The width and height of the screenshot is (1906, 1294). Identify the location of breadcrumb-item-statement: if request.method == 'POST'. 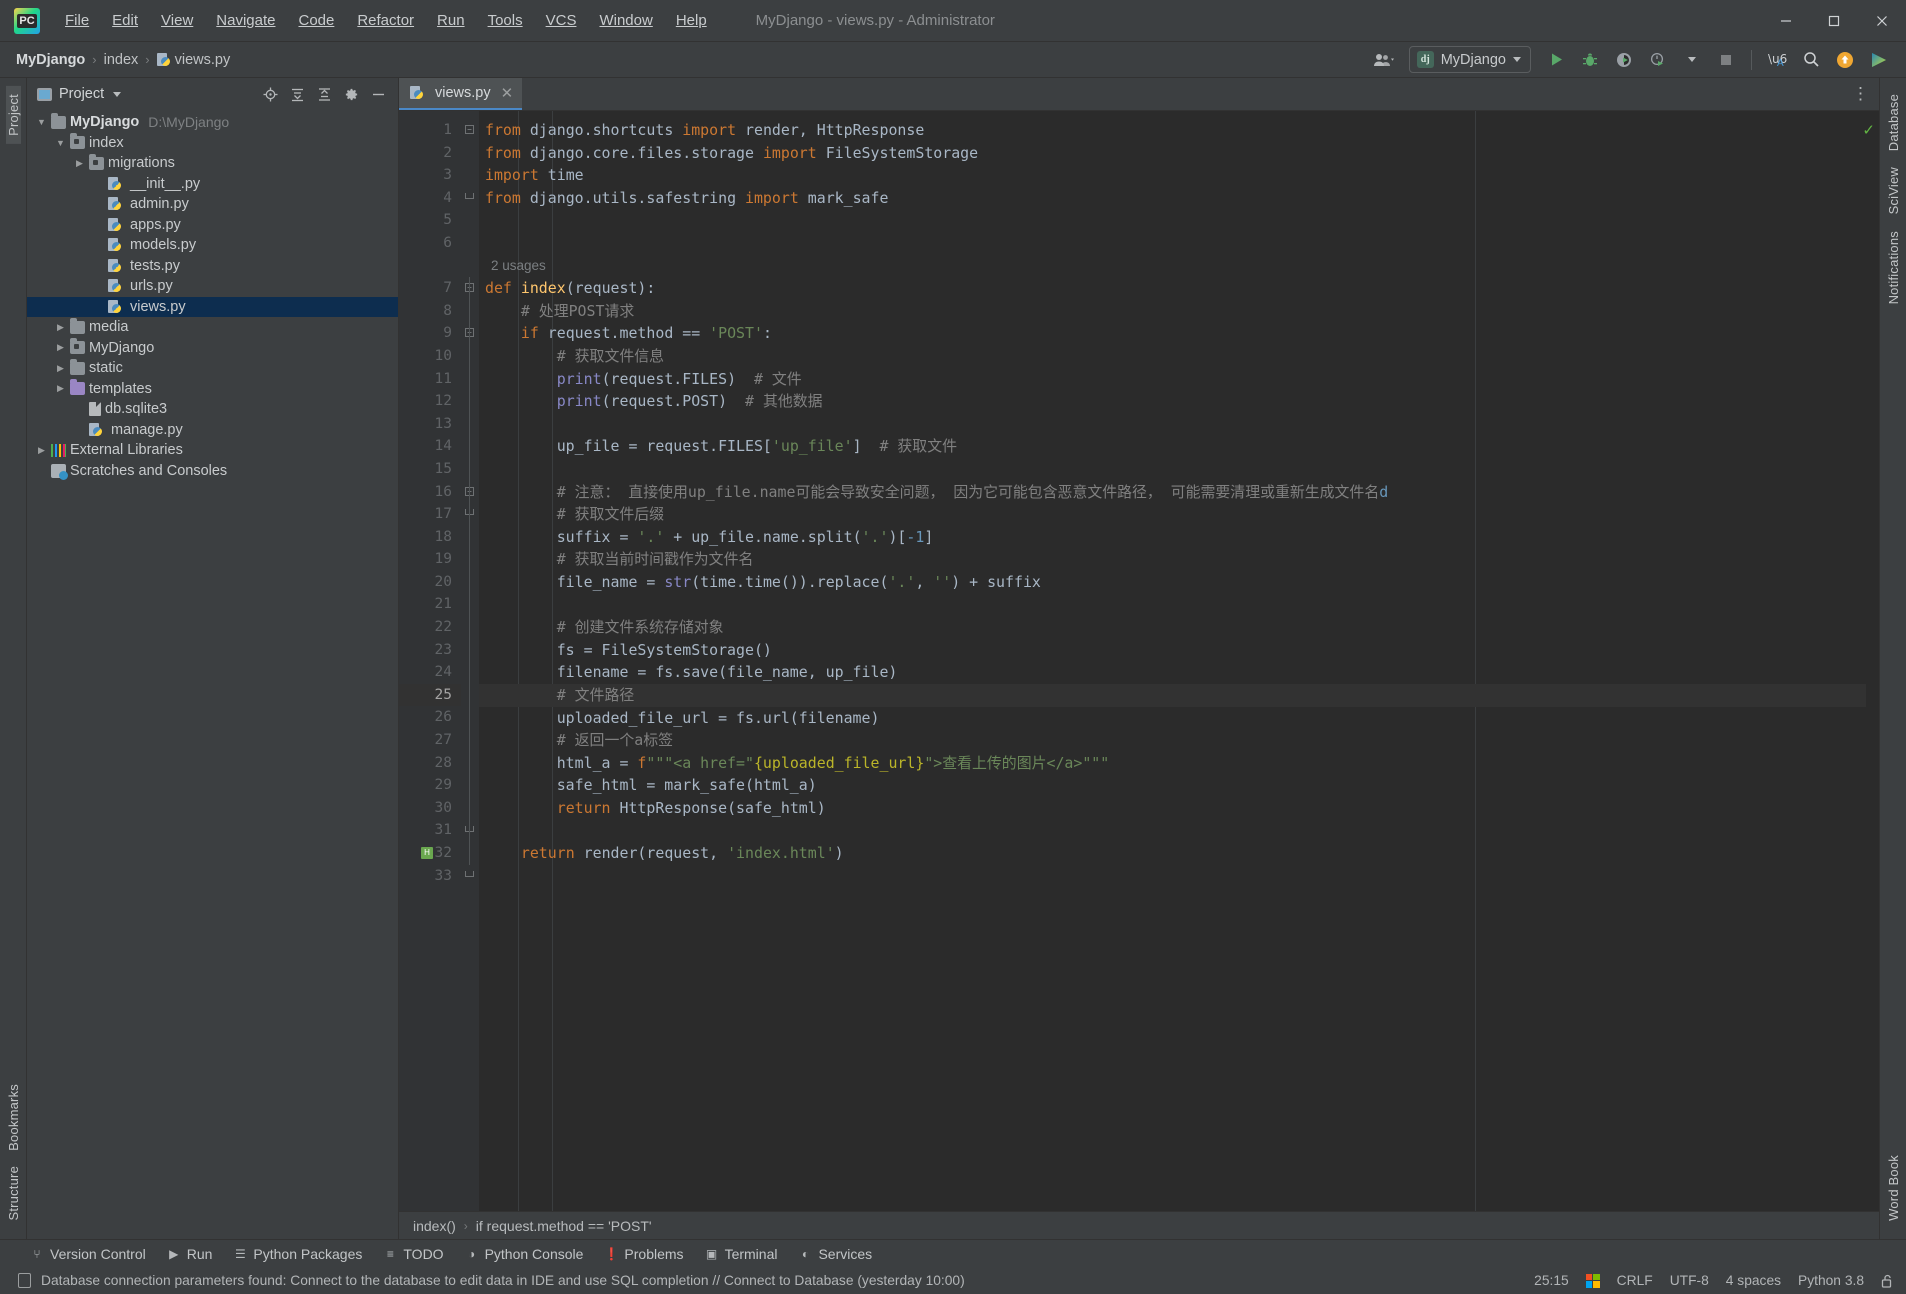
(564, 1226).